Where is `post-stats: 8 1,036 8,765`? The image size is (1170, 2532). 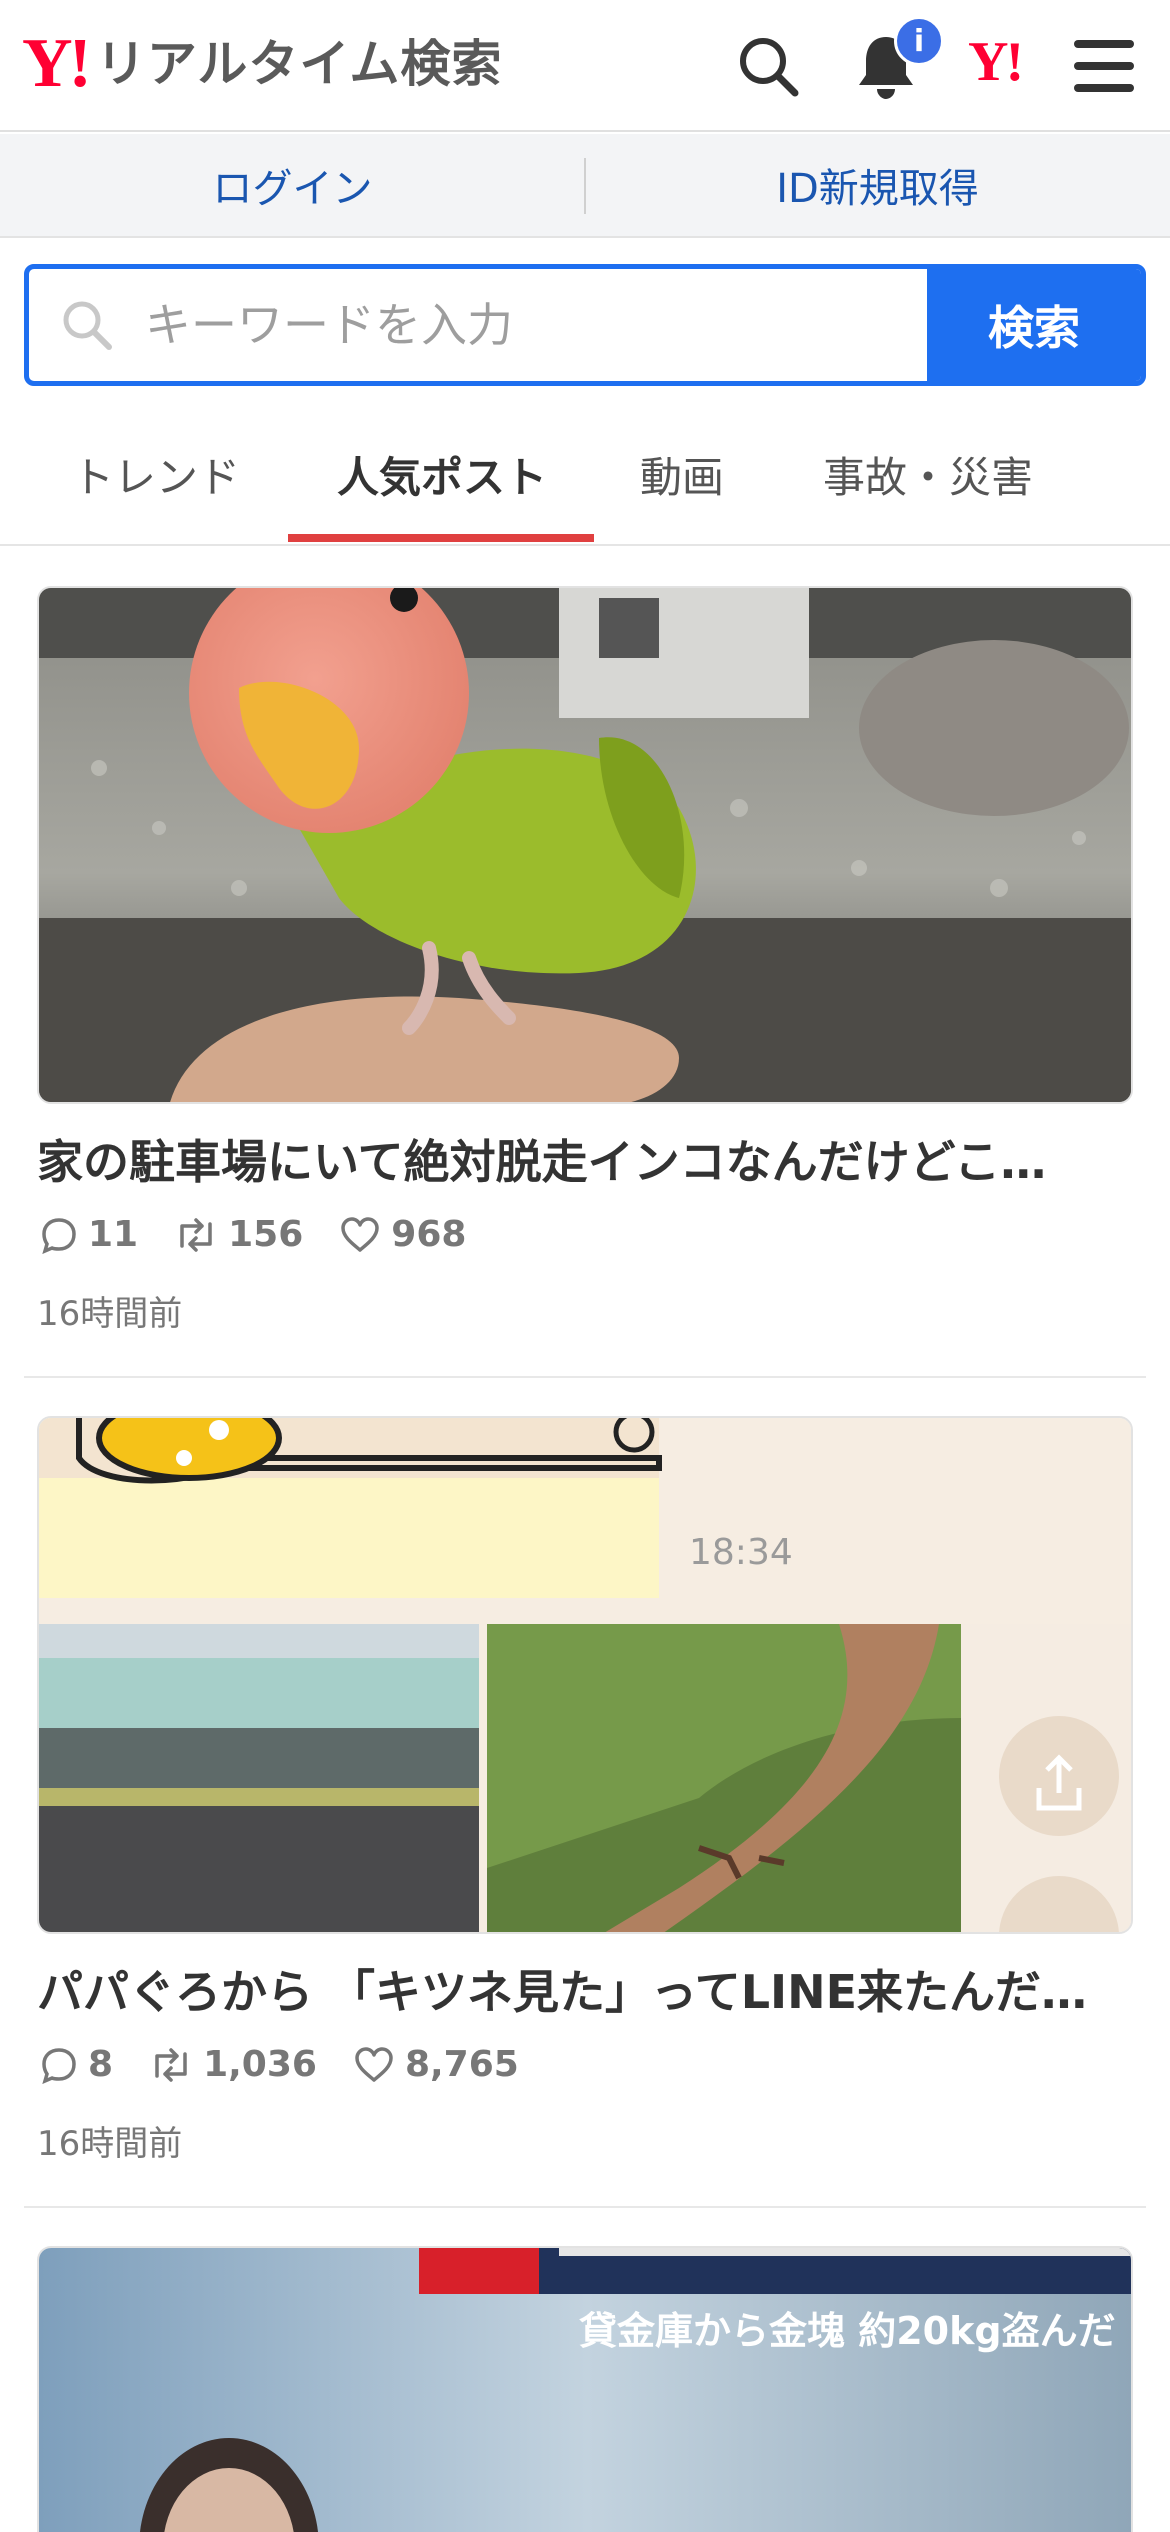 post-stats: 8 1,036 8,765 is located at coordinates (297, 2064).